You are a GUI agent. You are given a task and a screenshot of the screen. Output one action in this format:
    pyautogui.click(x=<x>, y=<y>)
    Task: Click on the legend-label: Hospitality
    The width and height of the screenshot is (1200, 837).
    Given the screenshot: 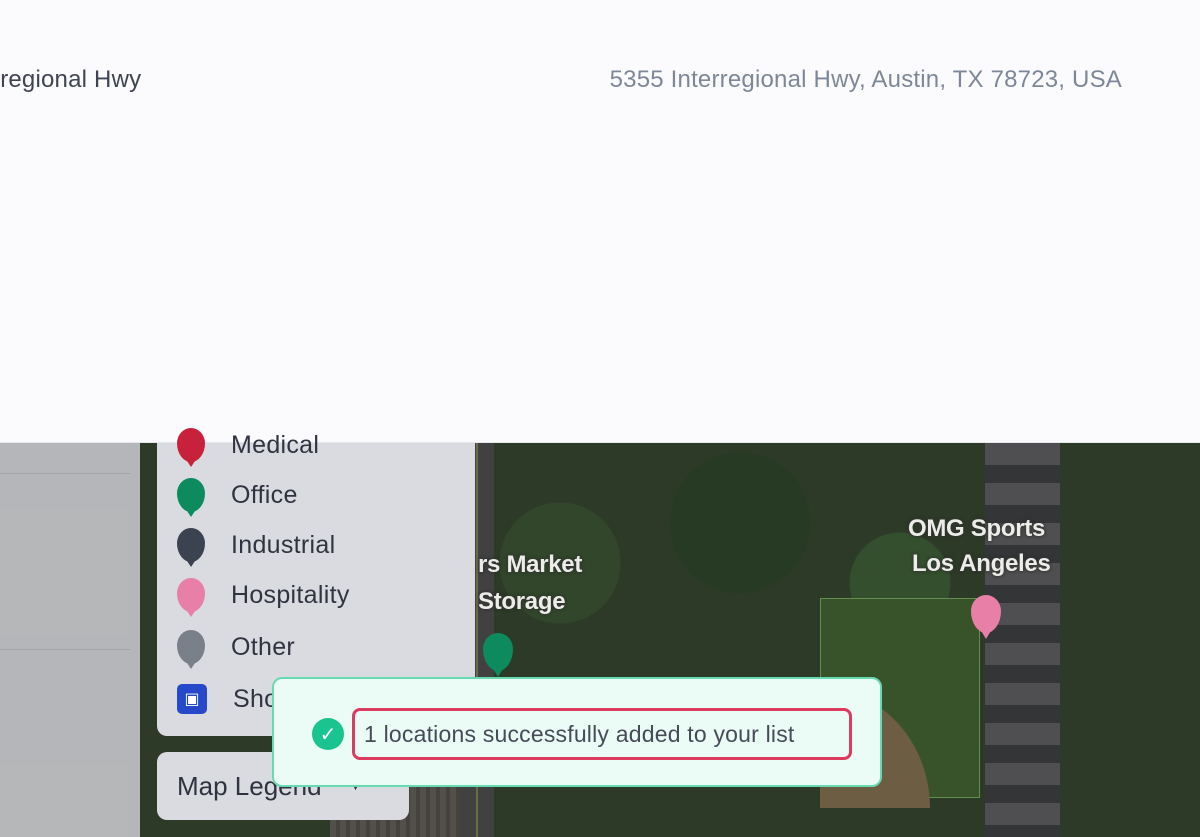 What is the action you would take?
    pyautogui.click(x=290, y=594)
    